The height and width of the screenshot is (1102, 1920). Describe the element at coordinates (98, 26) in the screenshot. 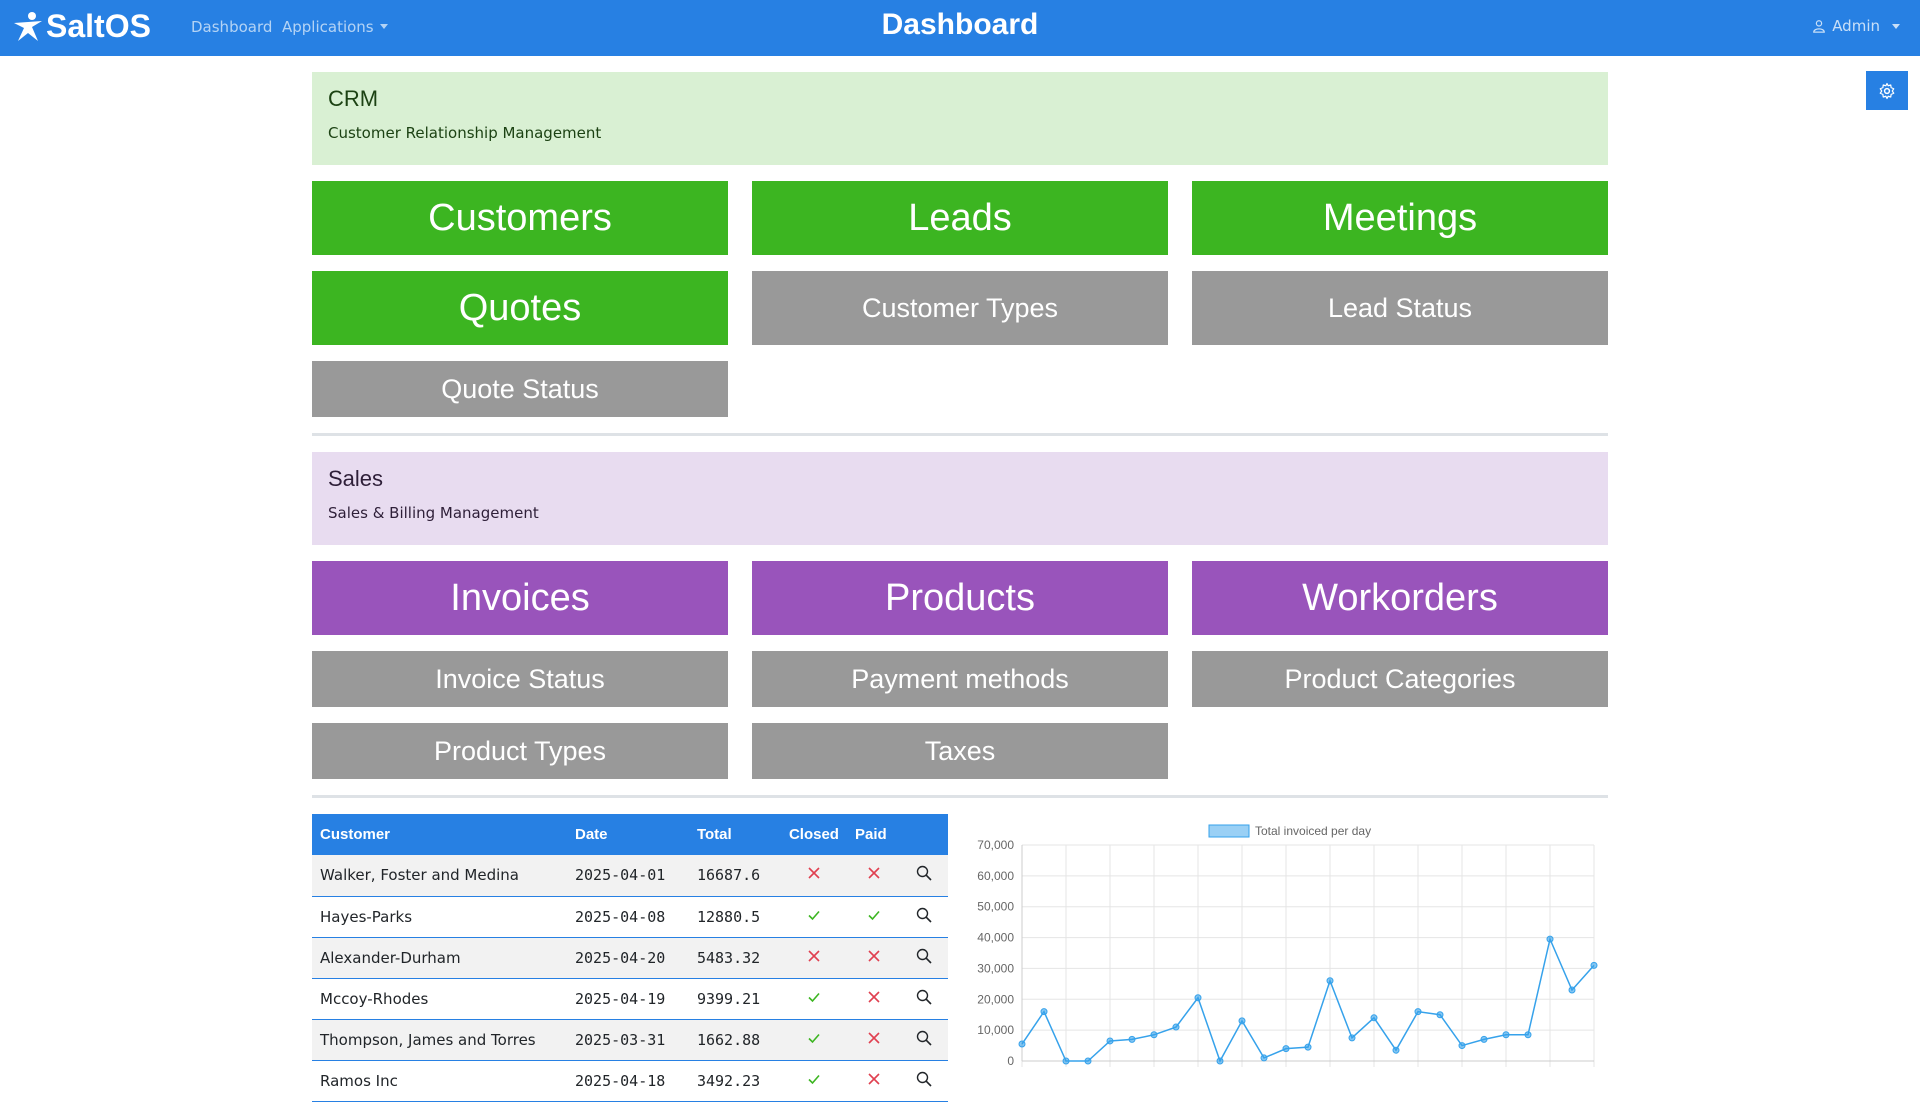

I see `brand-name: SaltOS` at that location.